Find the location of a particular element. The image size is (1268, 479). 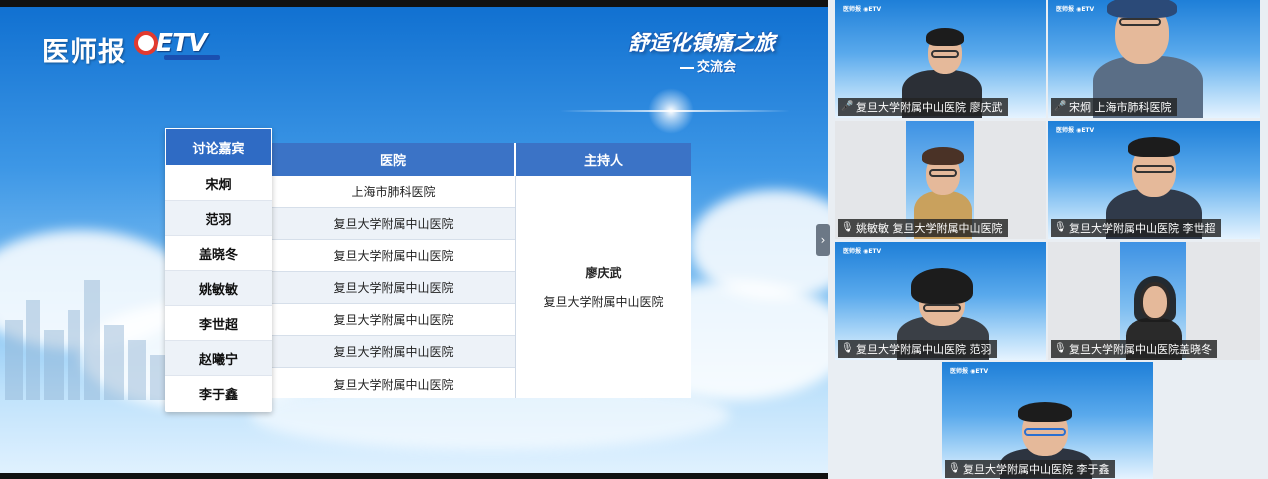

host-hospital: 复旦大学附属中山医院 is located at coordinates (603, 302).